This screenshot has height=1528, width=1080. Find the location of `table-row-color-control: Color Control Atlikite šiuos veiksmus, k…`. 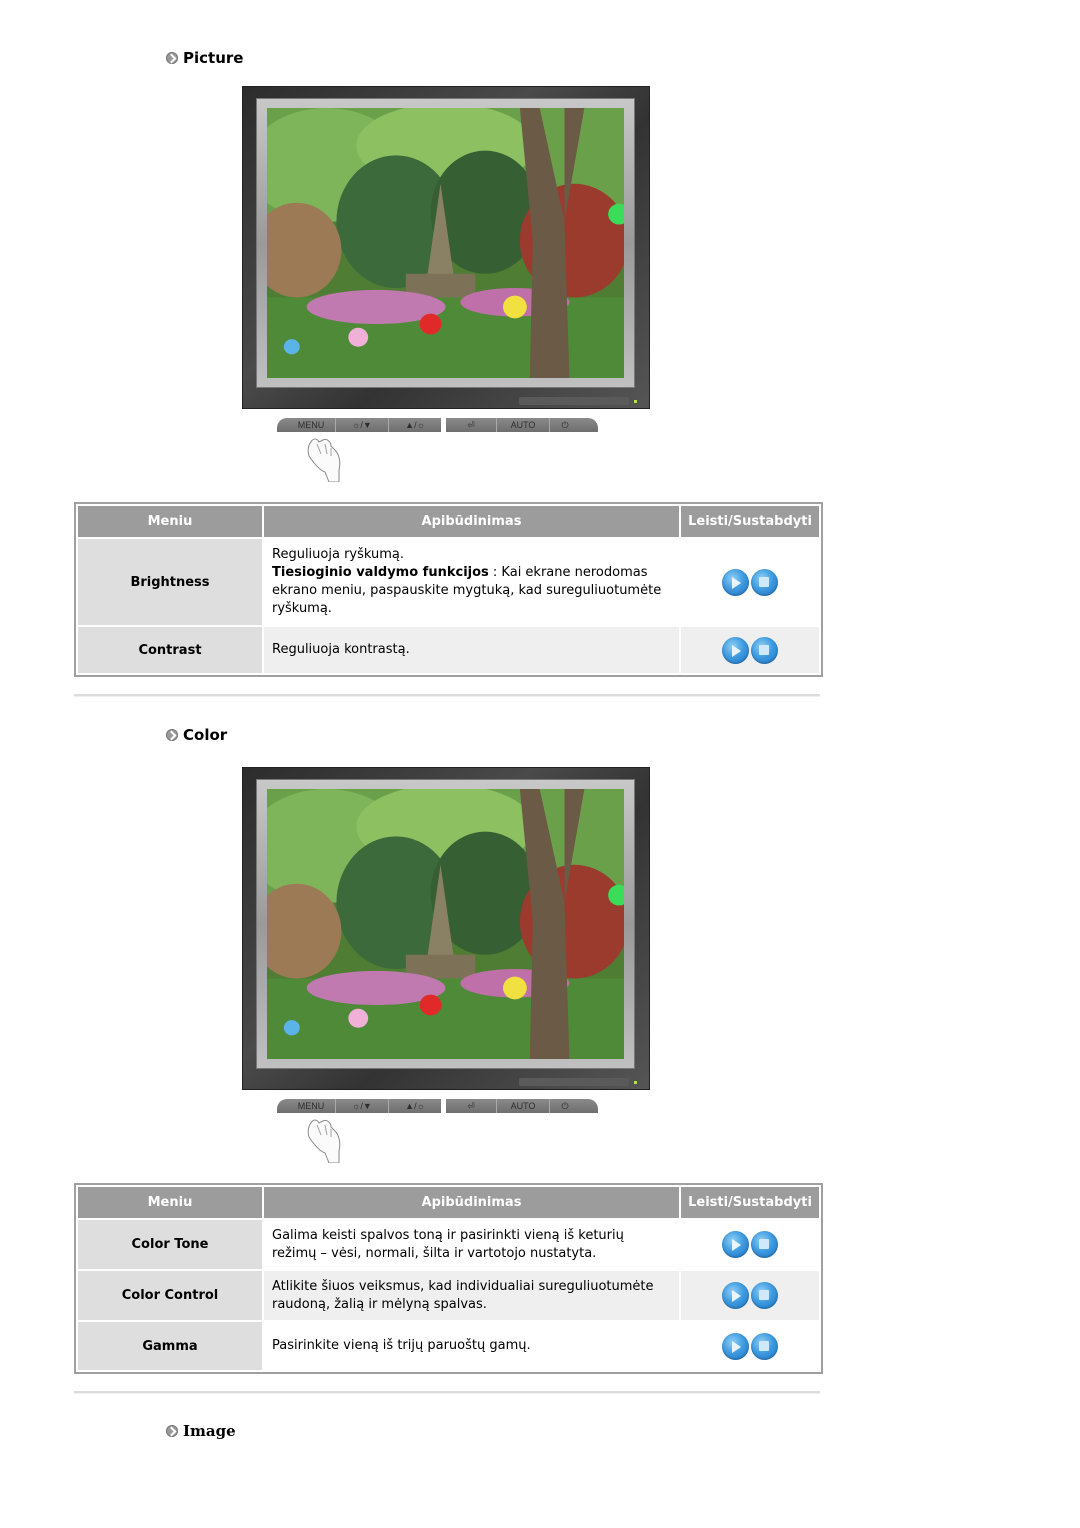

table-row-color-control: Color Control Atlikite šiuos veiksmus, k… is located at coordinates (448, 1295).